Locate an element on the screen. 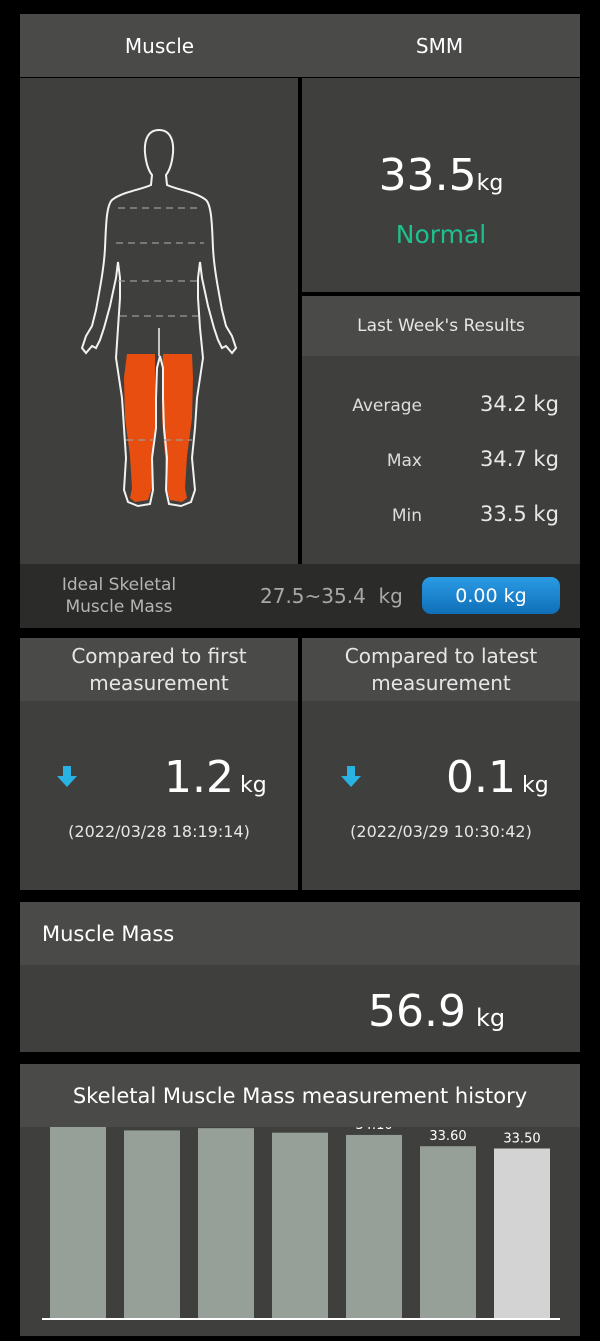 Image resolution: width=600 pixels, height=1341 pixels. ideal-label-line1: Ideal Skeletal is located at coordinates (119, 585).